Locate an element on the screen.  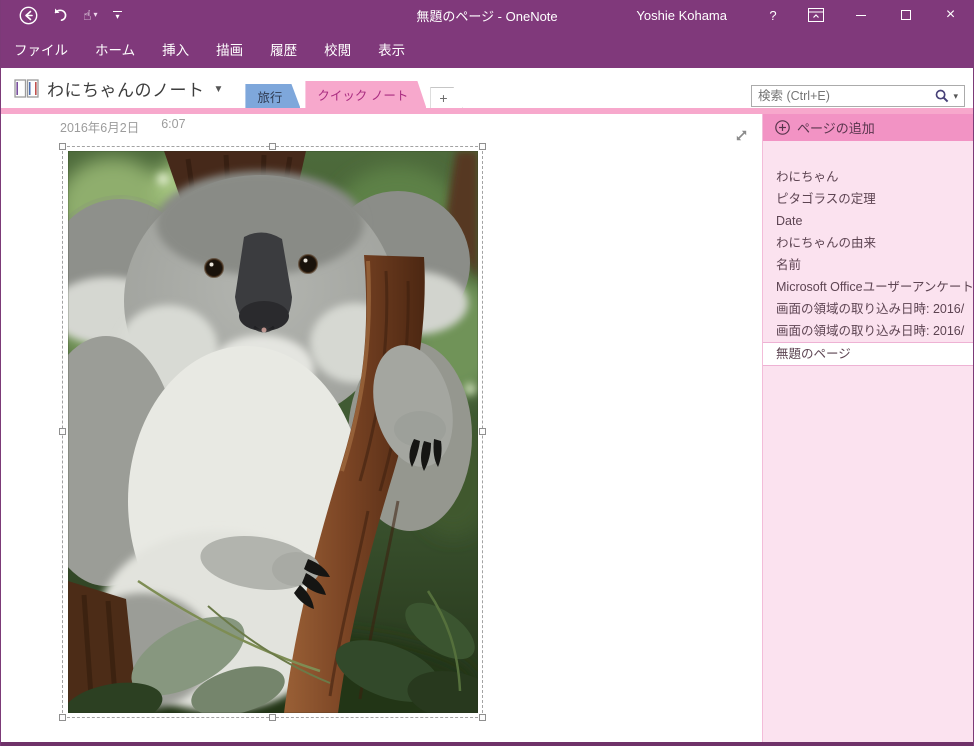
maximize-button is located at coordinates (905, 15).